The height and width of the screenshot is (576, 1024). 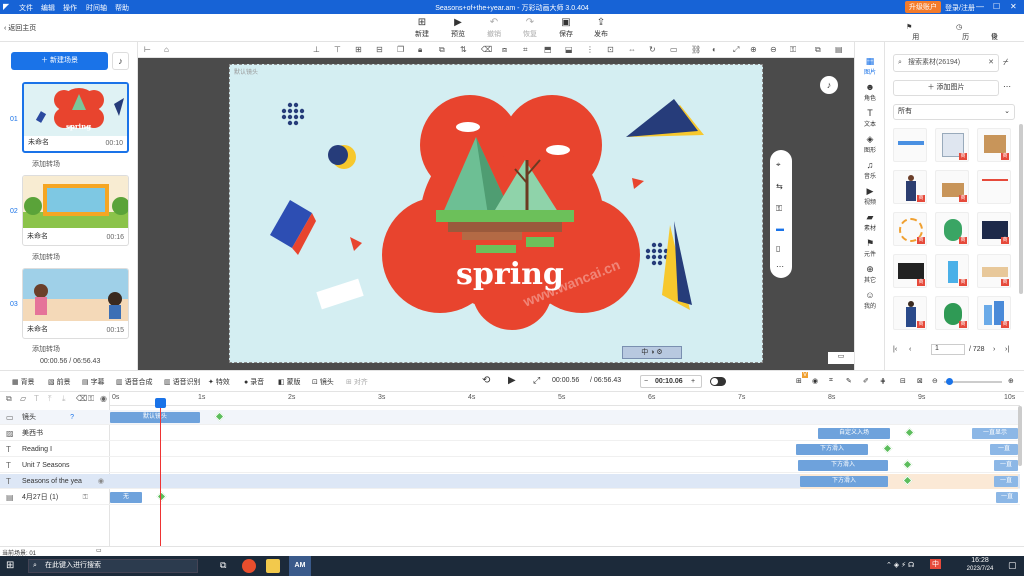 I want to click on select-icon: ⌖, so click(x=778, y=165).